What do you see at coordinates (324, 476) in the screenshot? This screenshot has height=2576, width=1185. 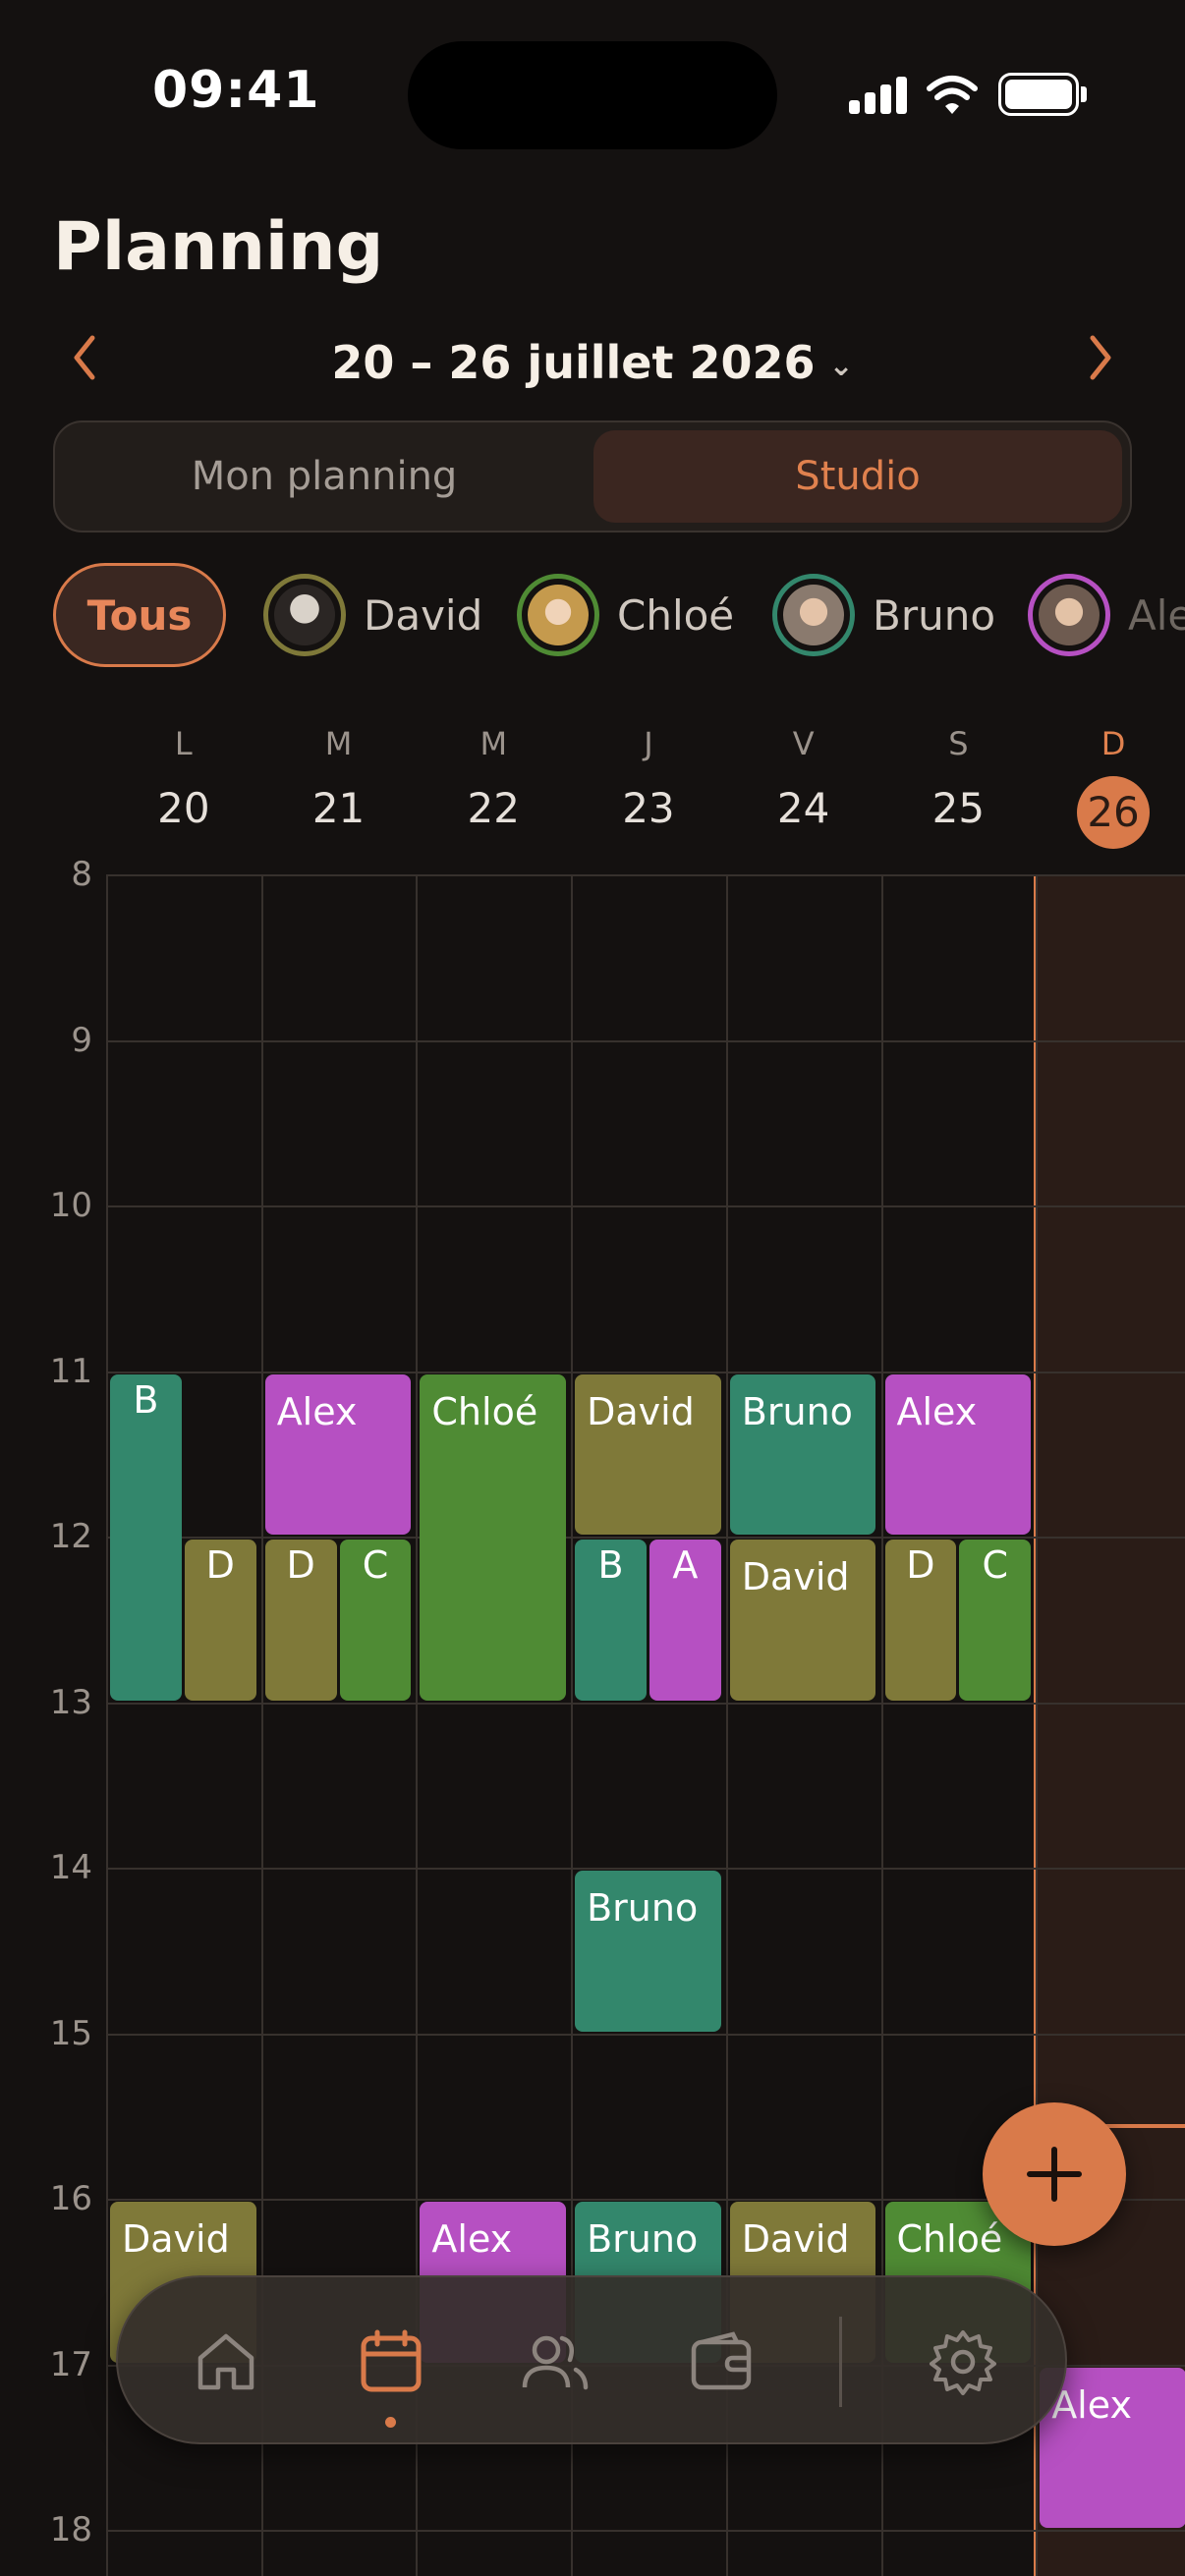 I see `tab-mon-planning: Mon planning` at bounding box center [324, 476].